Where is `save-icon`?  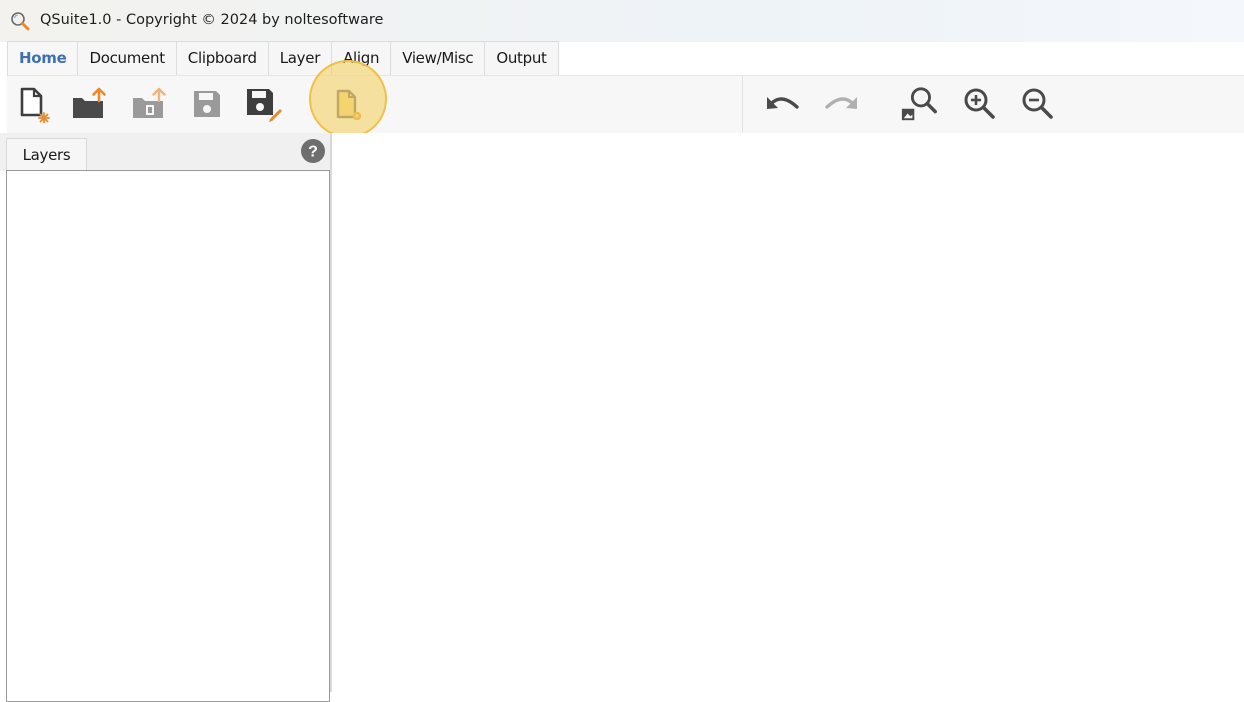
save-icon is located at coordinates (207, 104).